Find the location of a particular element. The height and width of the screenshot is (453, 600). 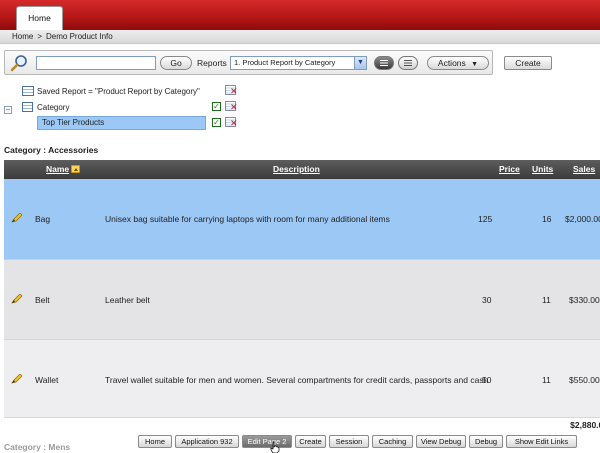

dev-home-button: Home is located at coordinates (155, 441).